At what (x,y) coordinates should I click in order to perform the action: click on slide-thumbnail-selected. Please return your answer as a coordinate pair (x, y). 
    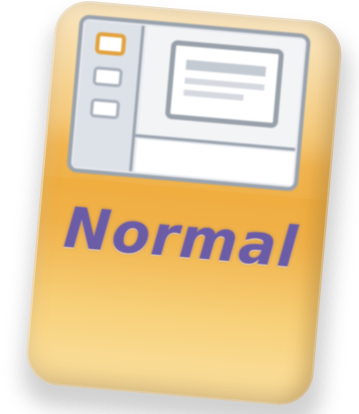
    Looking at the image, I should click on (111, 44).